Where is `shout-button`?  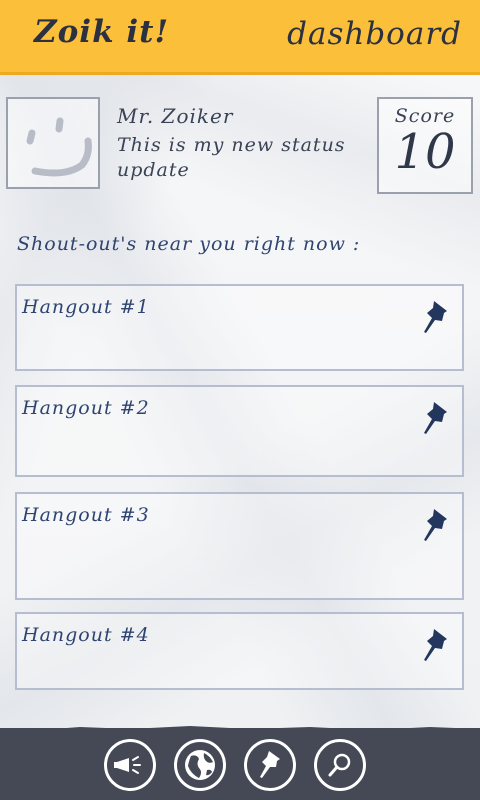 shout-button is located at coordinates (130, 765).